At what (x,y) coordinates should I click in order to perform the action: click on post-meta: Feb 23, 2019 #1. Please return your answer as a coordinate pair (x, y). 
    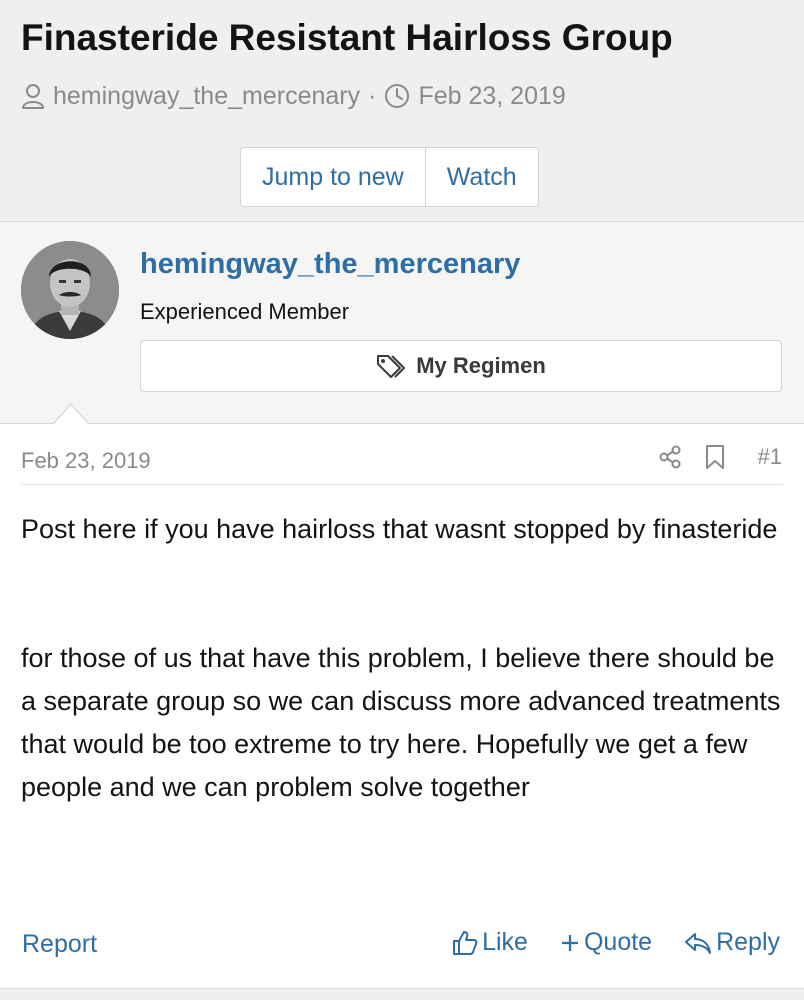
    Looking at the image, I should click on (402, 461).